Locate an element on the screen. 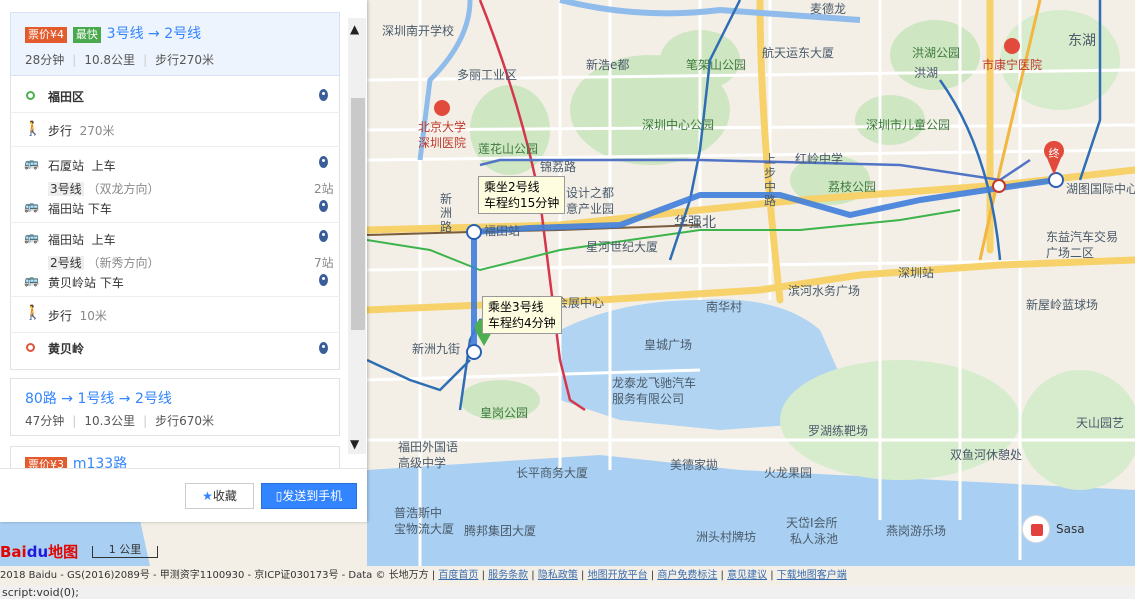  route-title: 3号线 → 2号线 is located at coordinates (154, 34).